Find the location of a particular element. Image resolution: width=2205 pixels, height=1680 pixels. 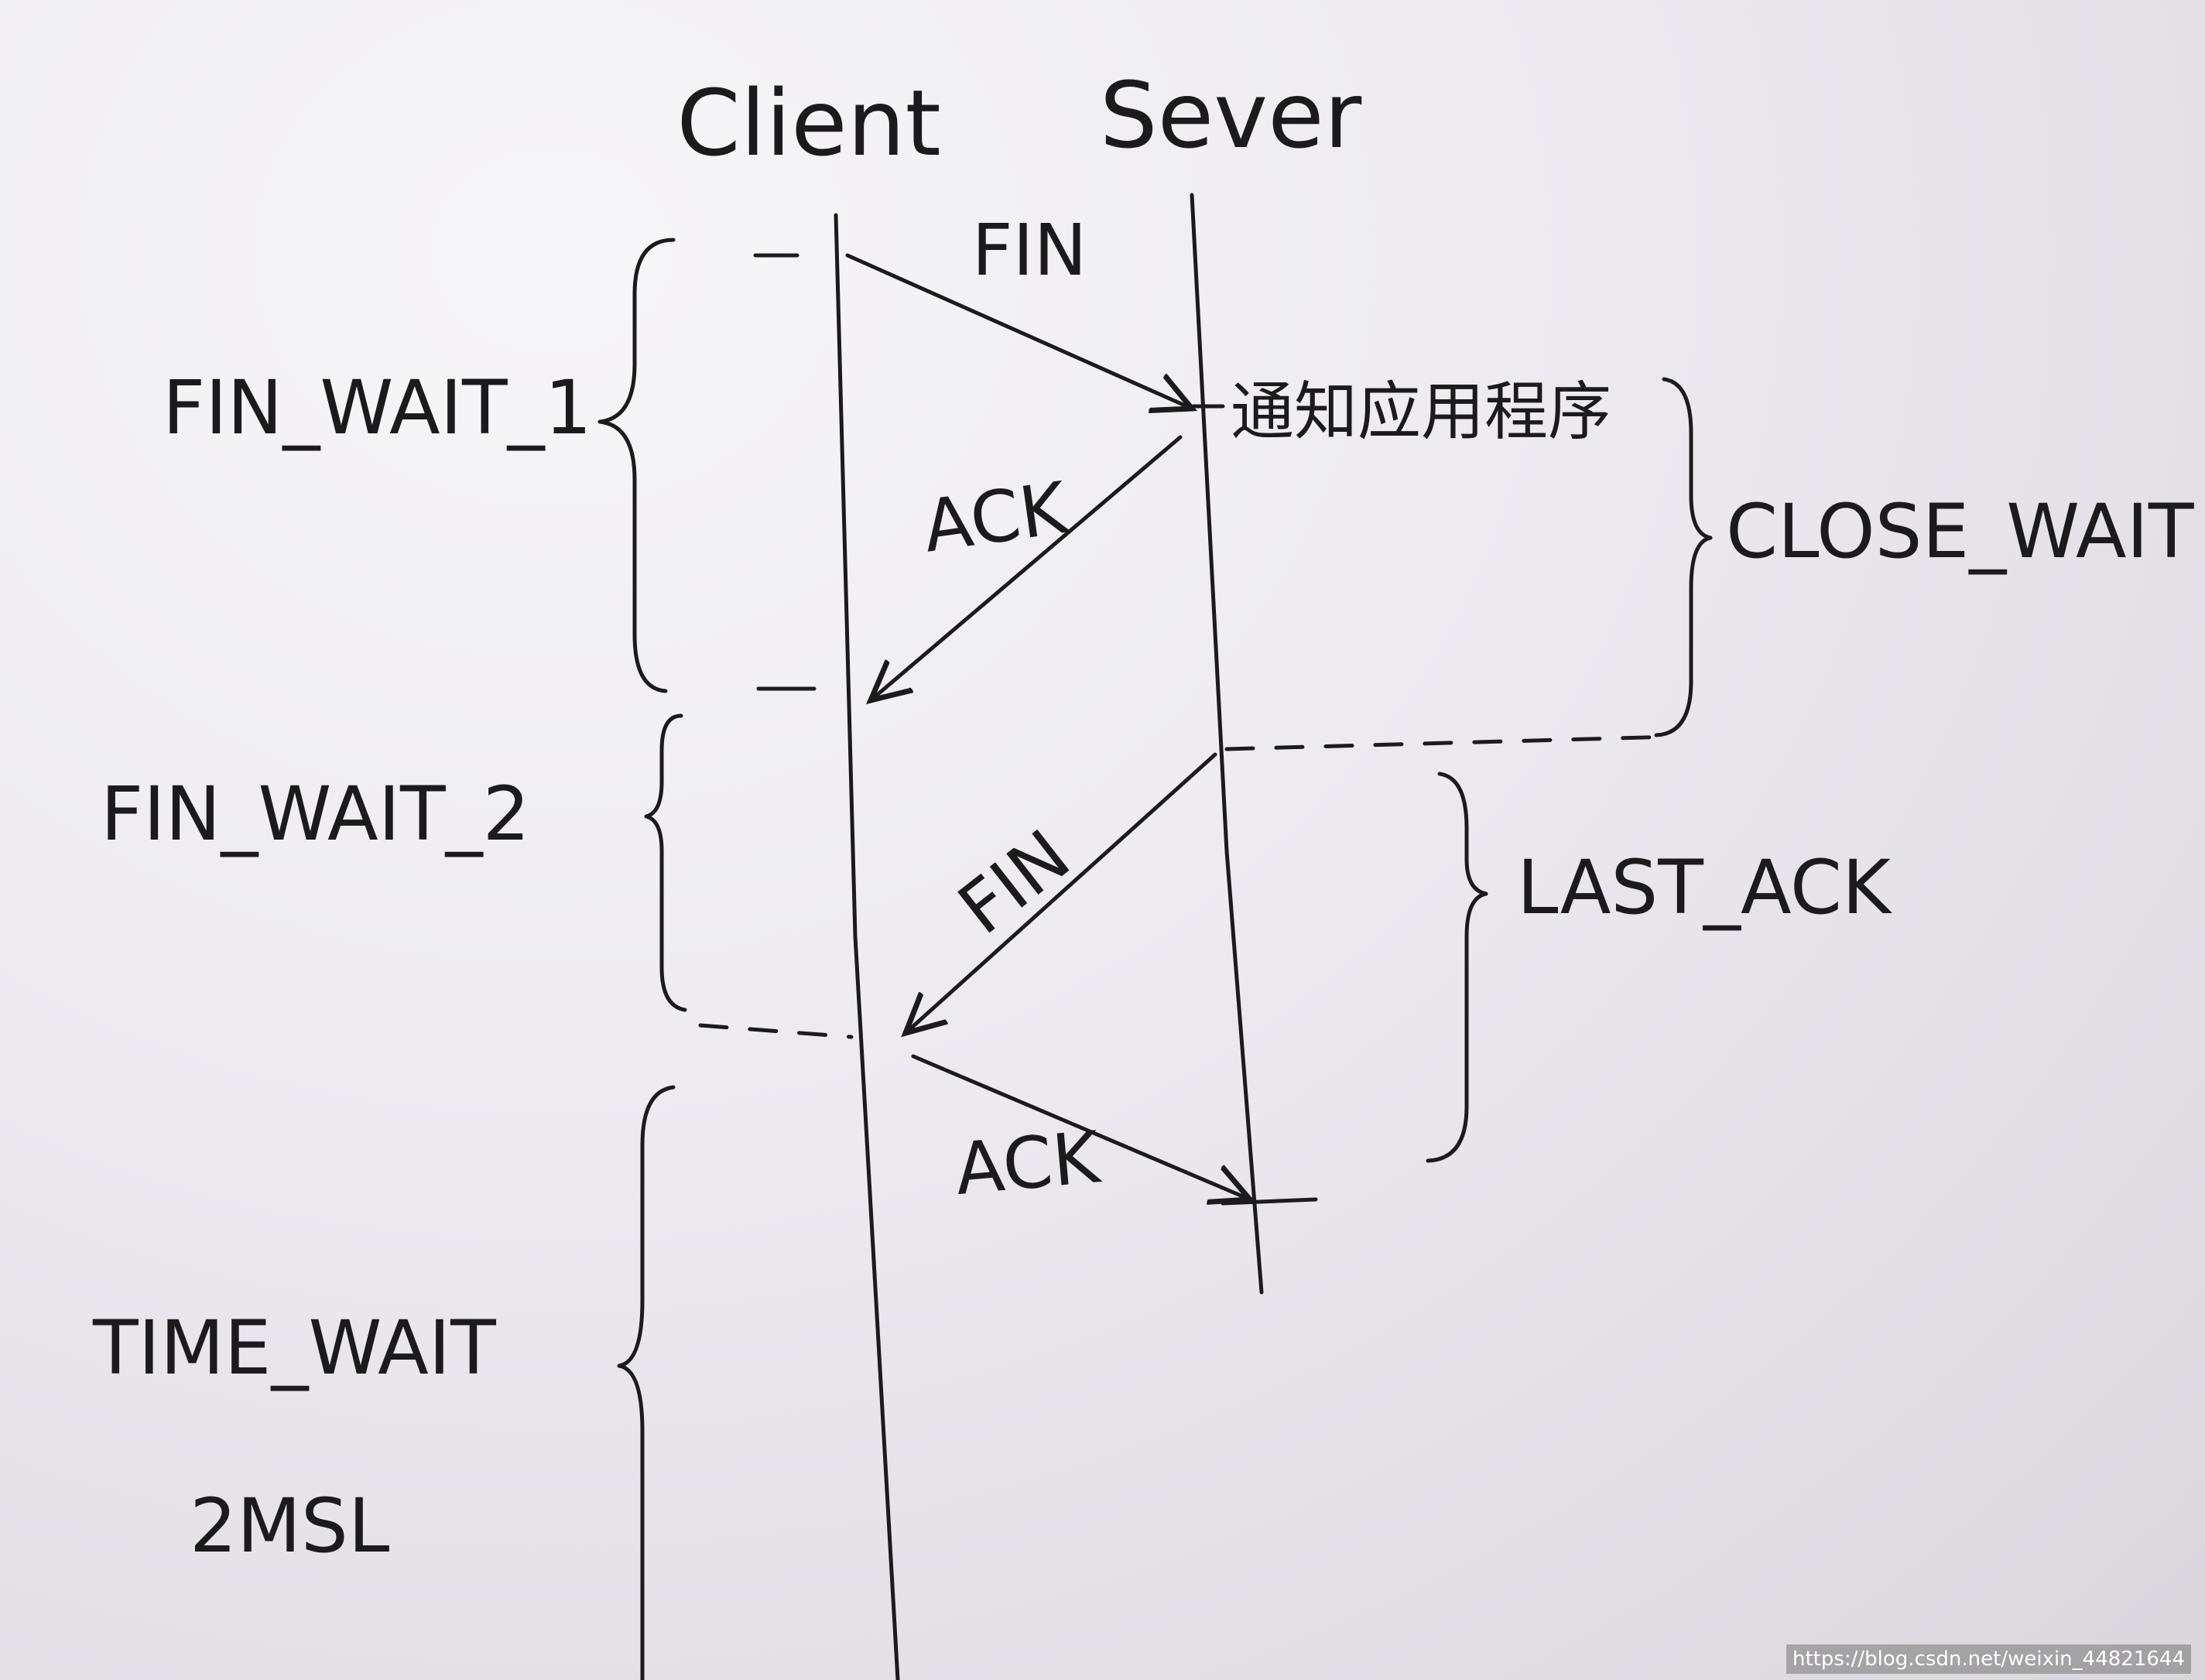

client-header: Client is located at coordinates (809, 123).